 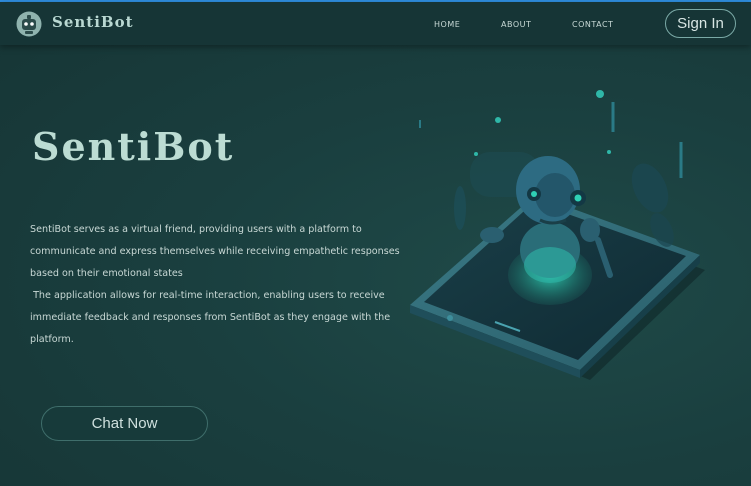 I want to click on nav-link-home: HOME, so click(x=447, y=24).